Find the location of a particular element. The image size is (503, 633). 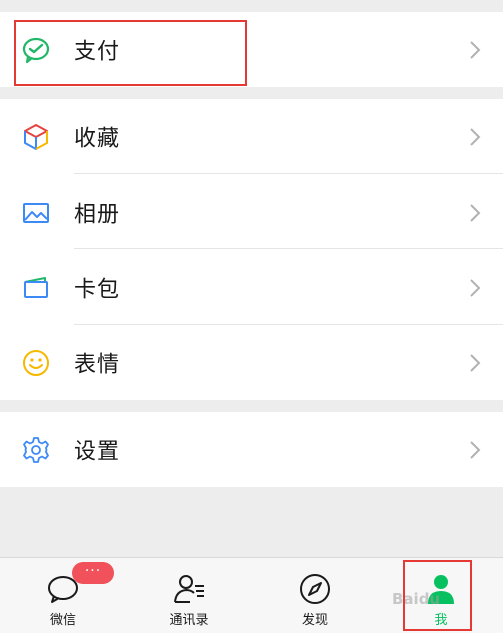

tab-label-discover: 发现 is located at coordinates (314, 620).